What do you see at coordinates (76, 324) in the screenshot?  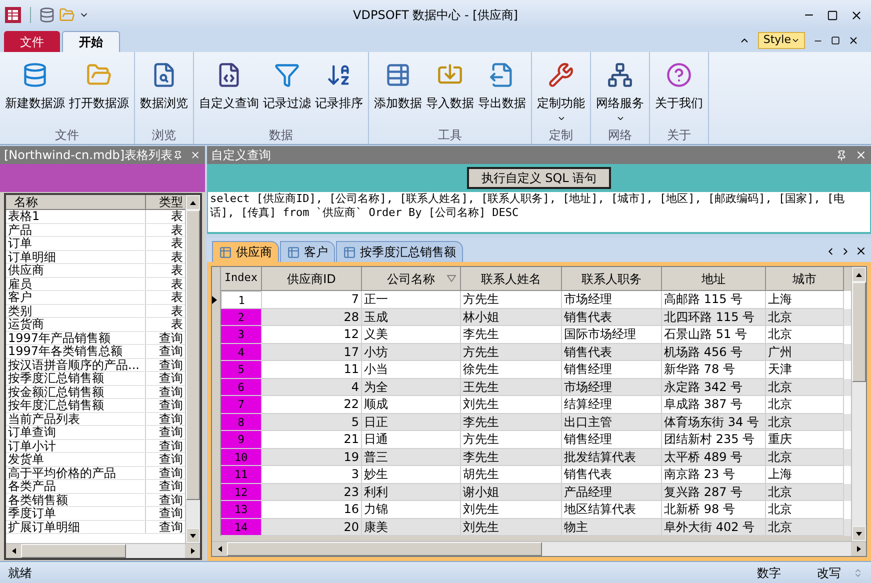 I see `table-cell: 运货商` at bounding box center [76, 324].